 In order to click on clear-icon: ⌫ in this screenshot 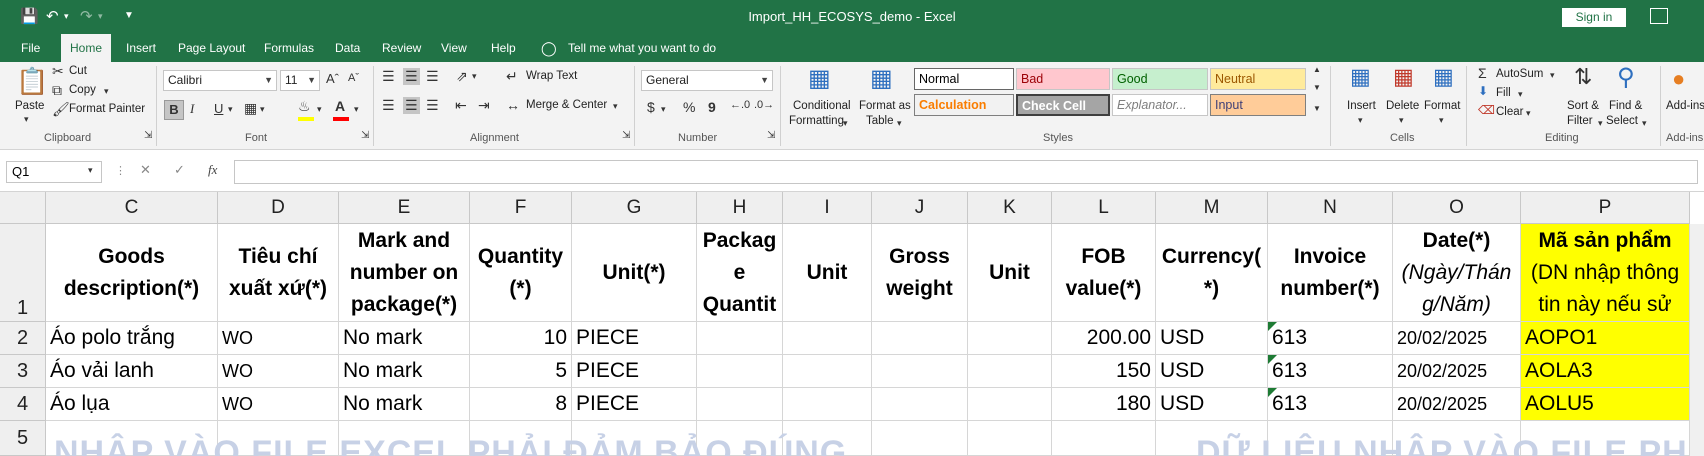, I will do `click(1486, 110)`.